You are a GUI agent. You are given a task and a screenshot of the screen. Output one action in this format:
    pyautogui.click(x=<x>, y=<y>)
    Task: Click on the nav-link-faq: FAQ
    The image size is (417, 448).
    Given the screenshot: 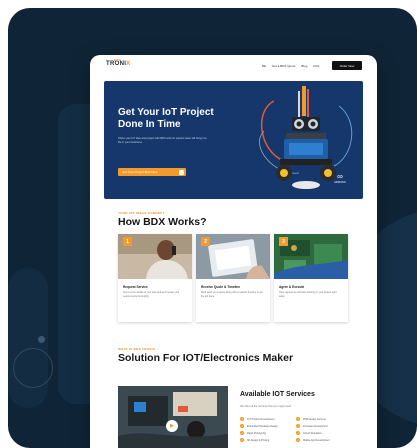 What is the action you would take?
    pyautogui.click(x=316, y=66)
    